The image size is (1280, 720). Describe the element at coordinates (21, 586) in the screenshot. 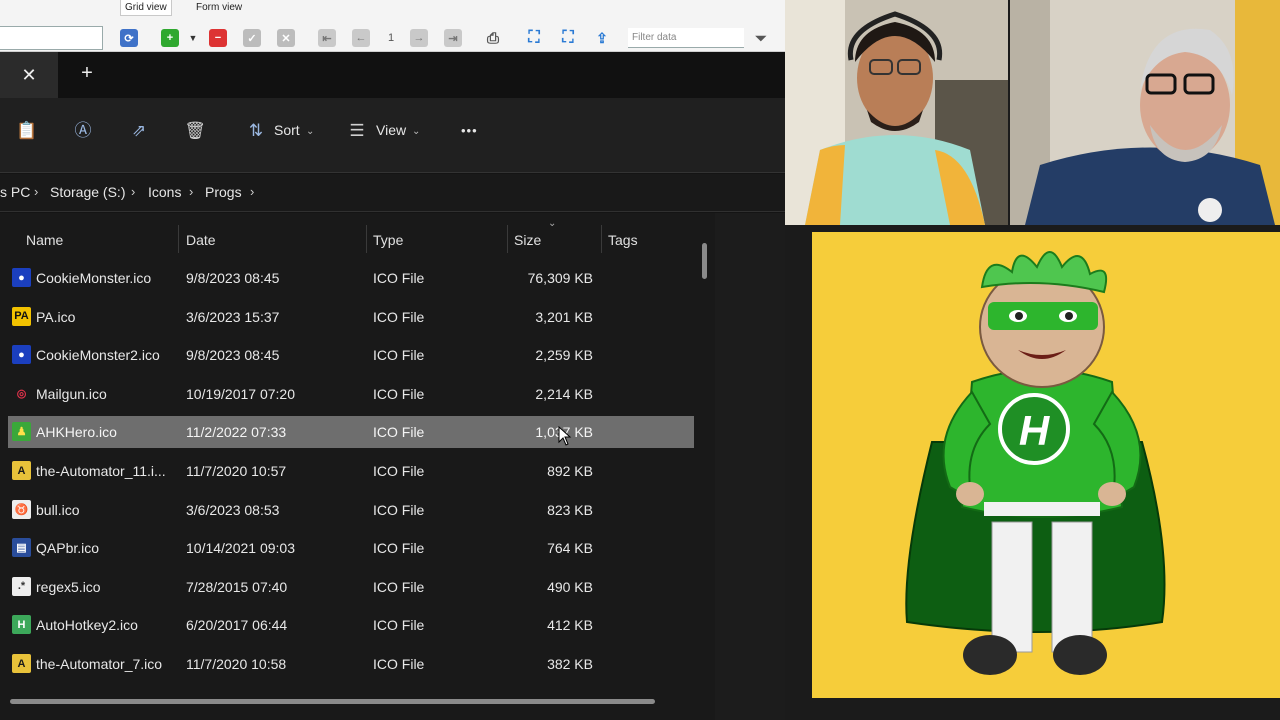

I see `regex-icon: .*` at that location.